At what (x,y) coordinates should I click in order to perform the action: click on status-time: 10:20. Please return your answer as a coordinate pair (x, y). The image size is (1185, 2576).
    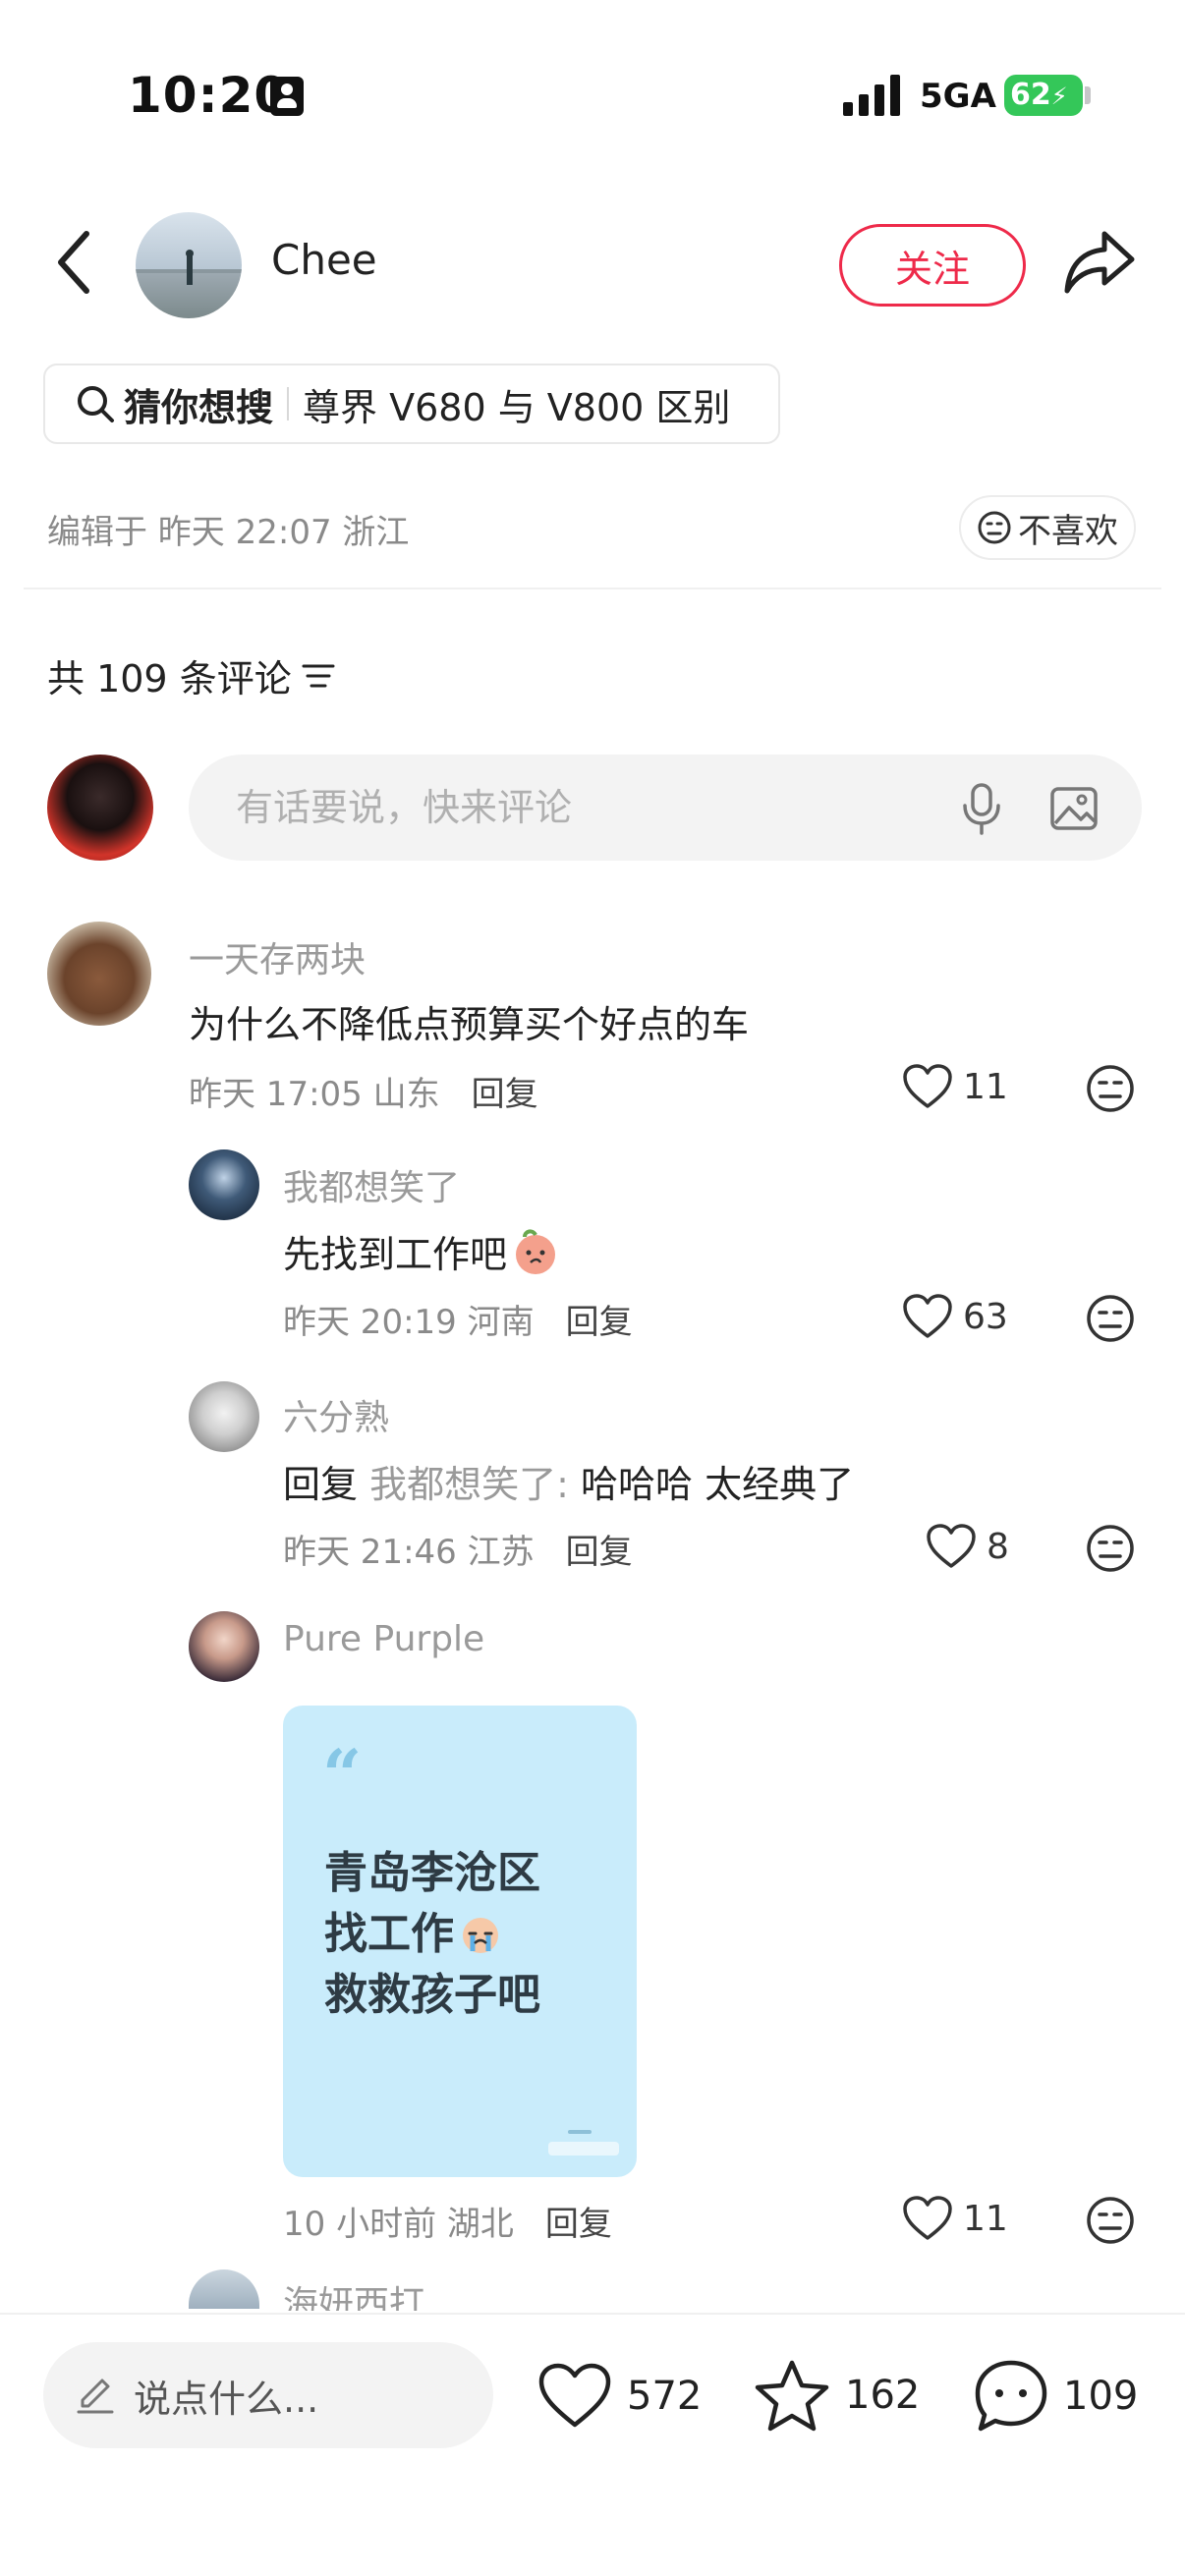
    Looking at the image, I should click on (209, 95).